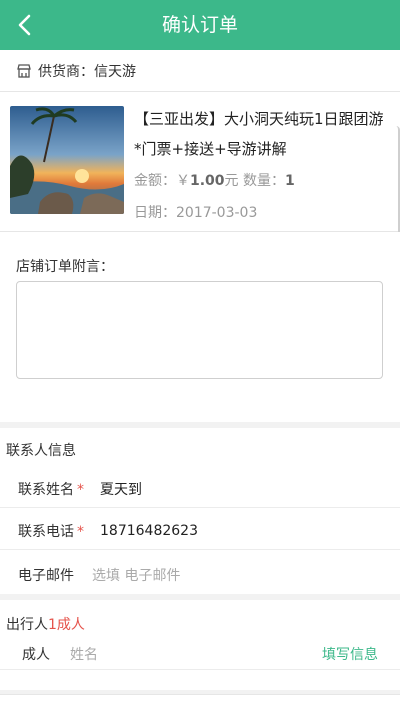 The height and width of the screenshot is (711, 400). Describe the element at coordinates (36, 655) in the screenshot. I see `traveler-type-label: 成人` at that location.